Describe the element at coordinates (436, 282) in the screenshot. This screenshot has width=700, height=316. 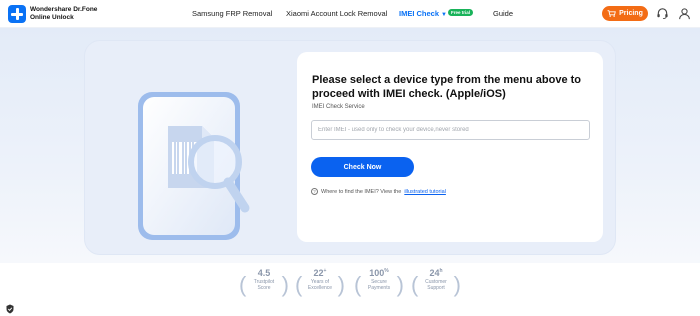
I see `stat-customer-support: ( 24h Customer Support )` at that location.